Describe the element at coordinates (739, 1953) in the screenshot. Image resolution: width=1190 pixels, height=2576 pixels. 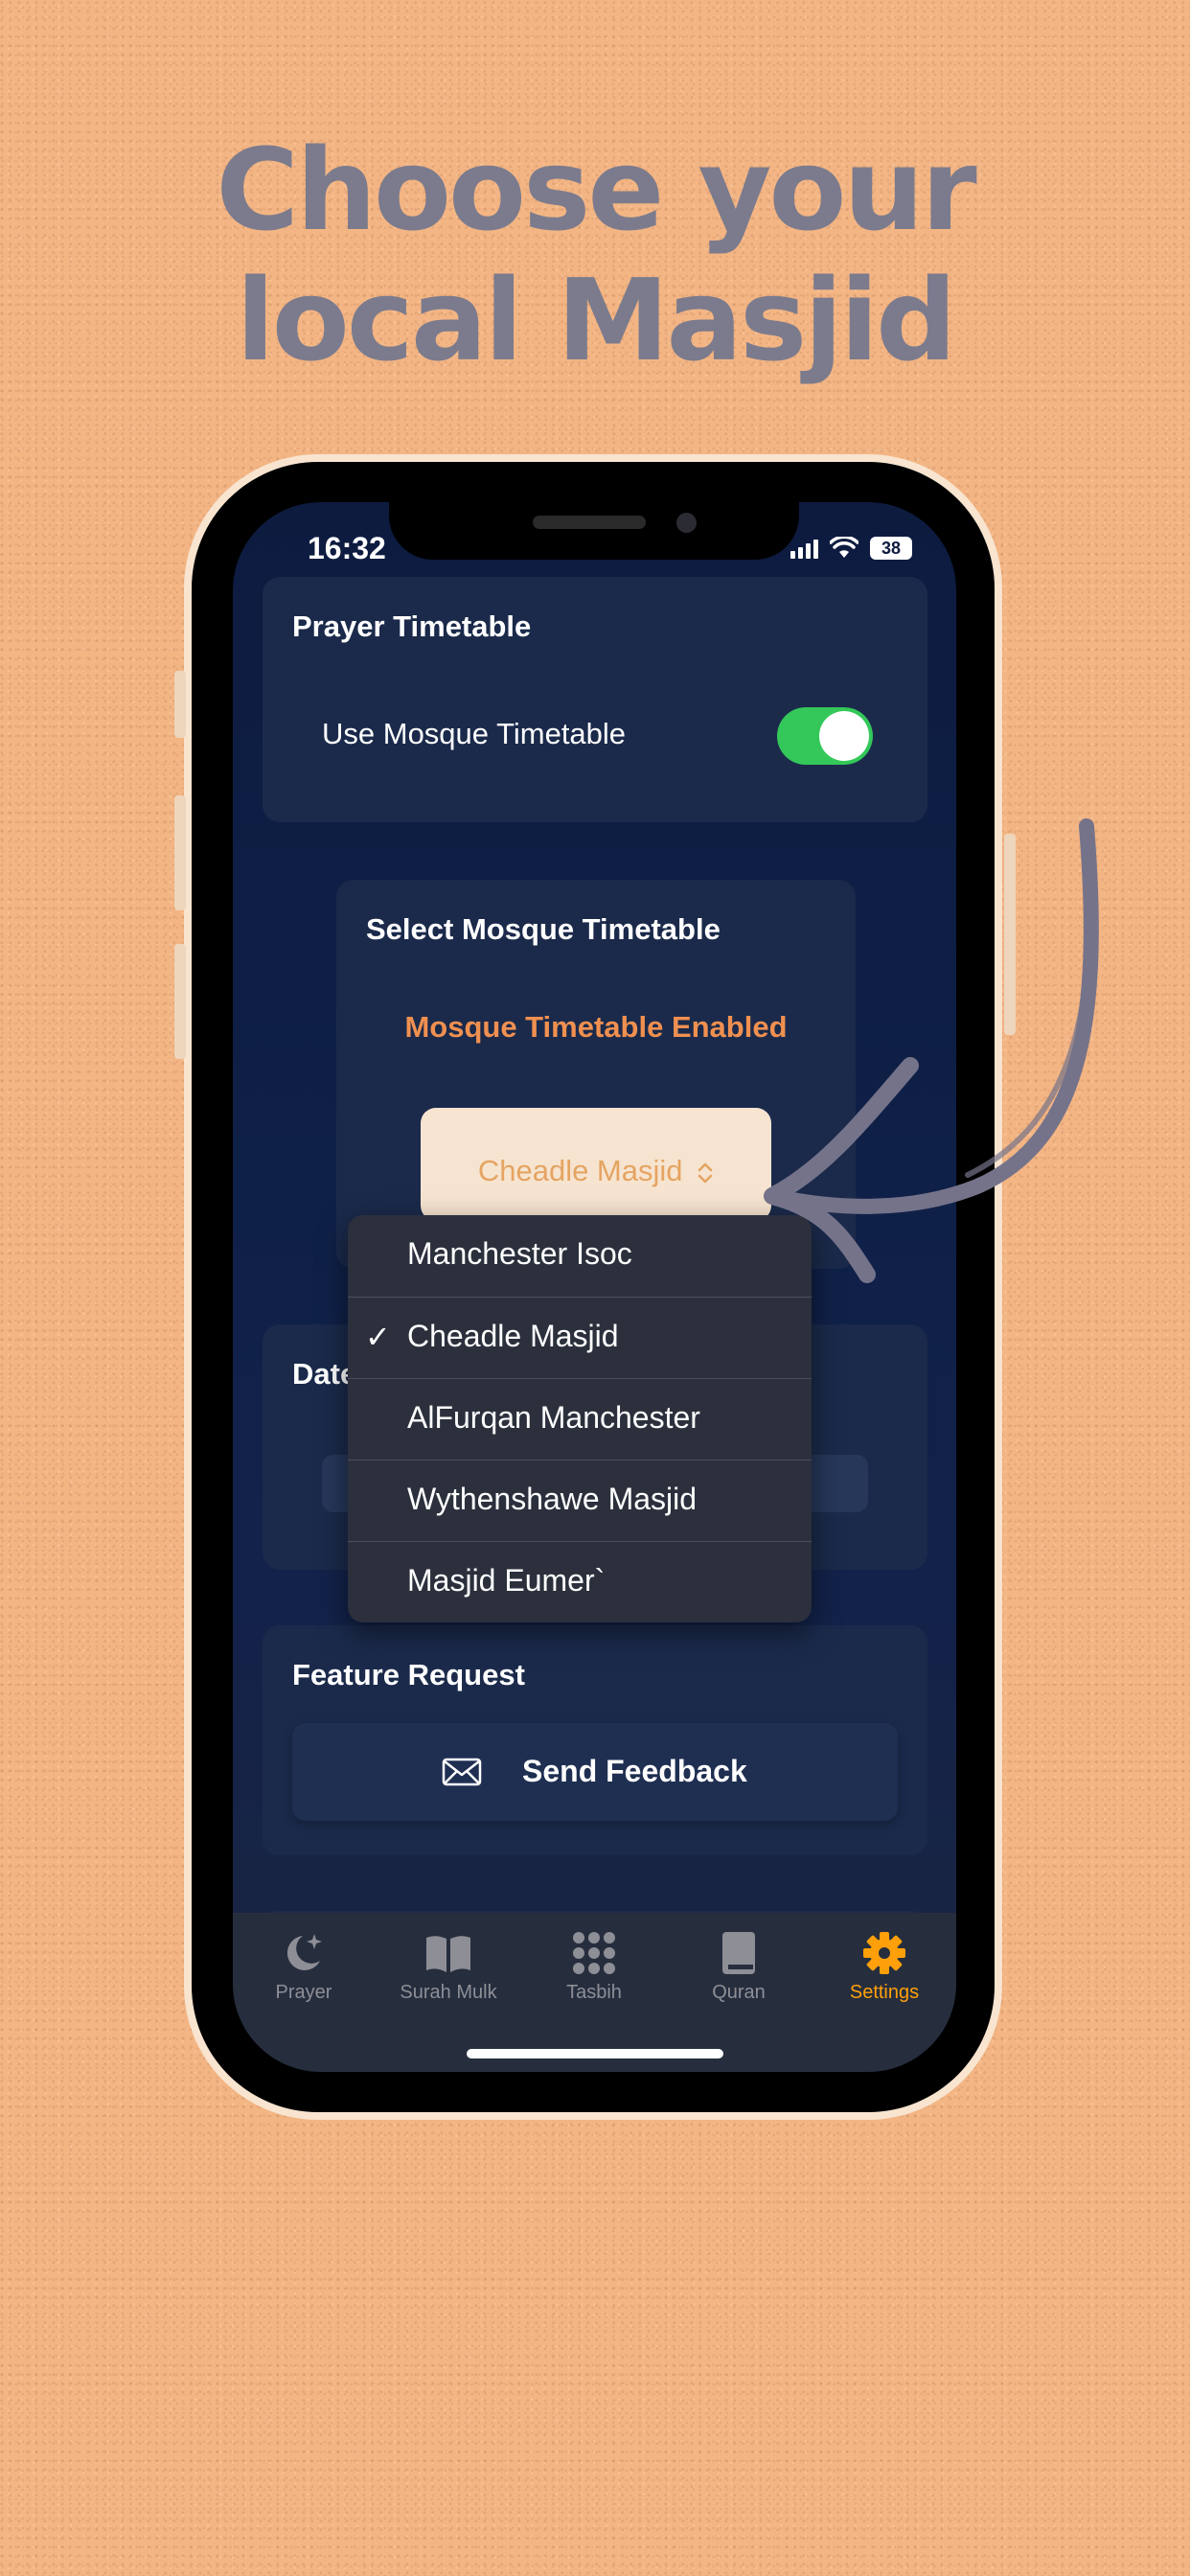
I see `book-closed-icon` at that location.